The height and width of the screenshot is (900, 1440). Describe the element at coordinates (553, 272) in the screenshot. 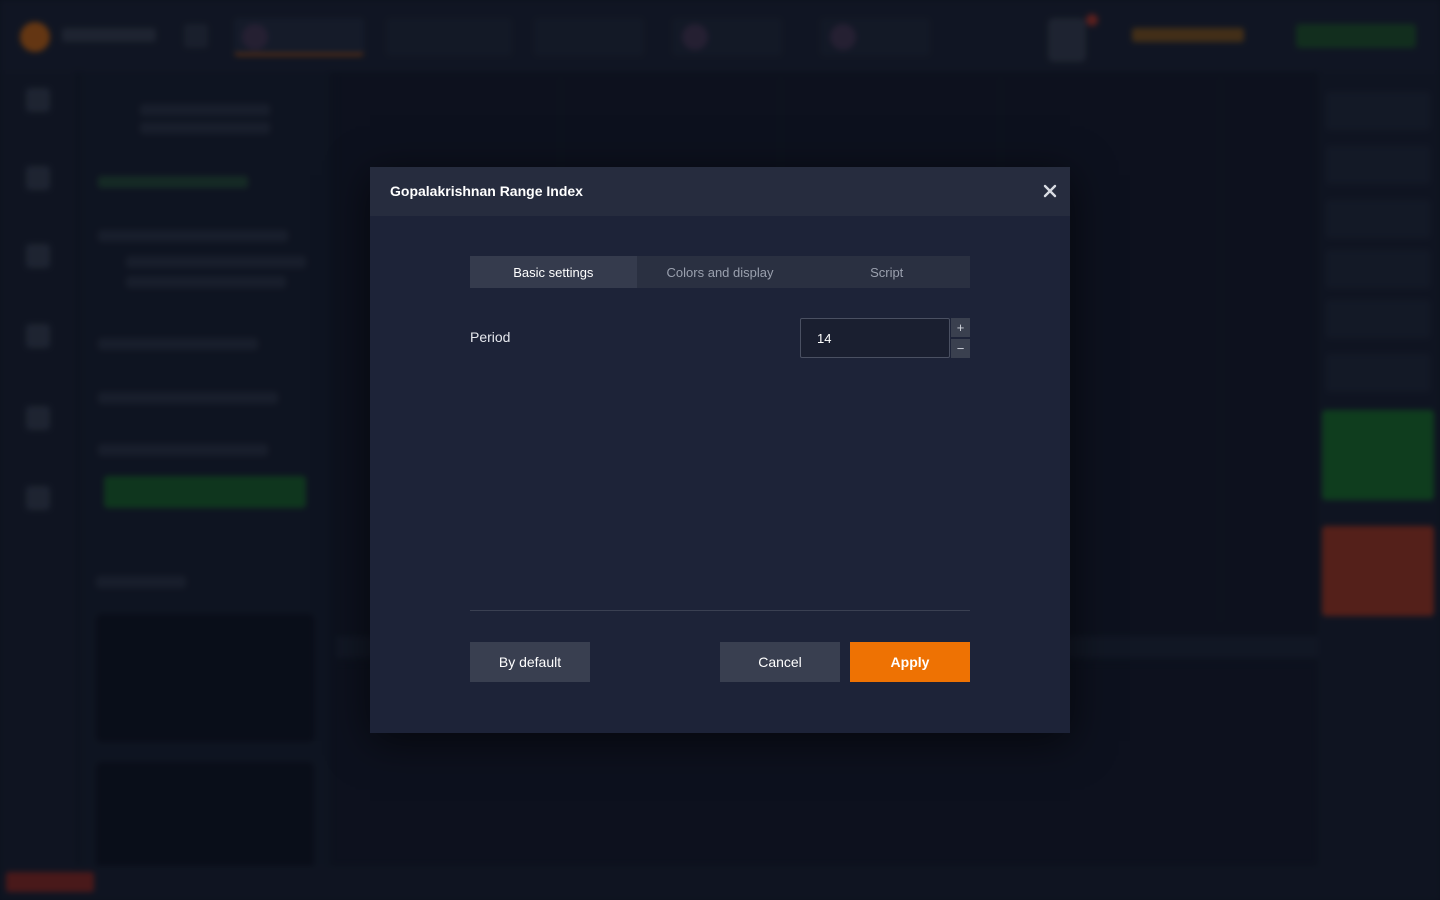

I see `tab-basic-settings: Basic settings` at that location.